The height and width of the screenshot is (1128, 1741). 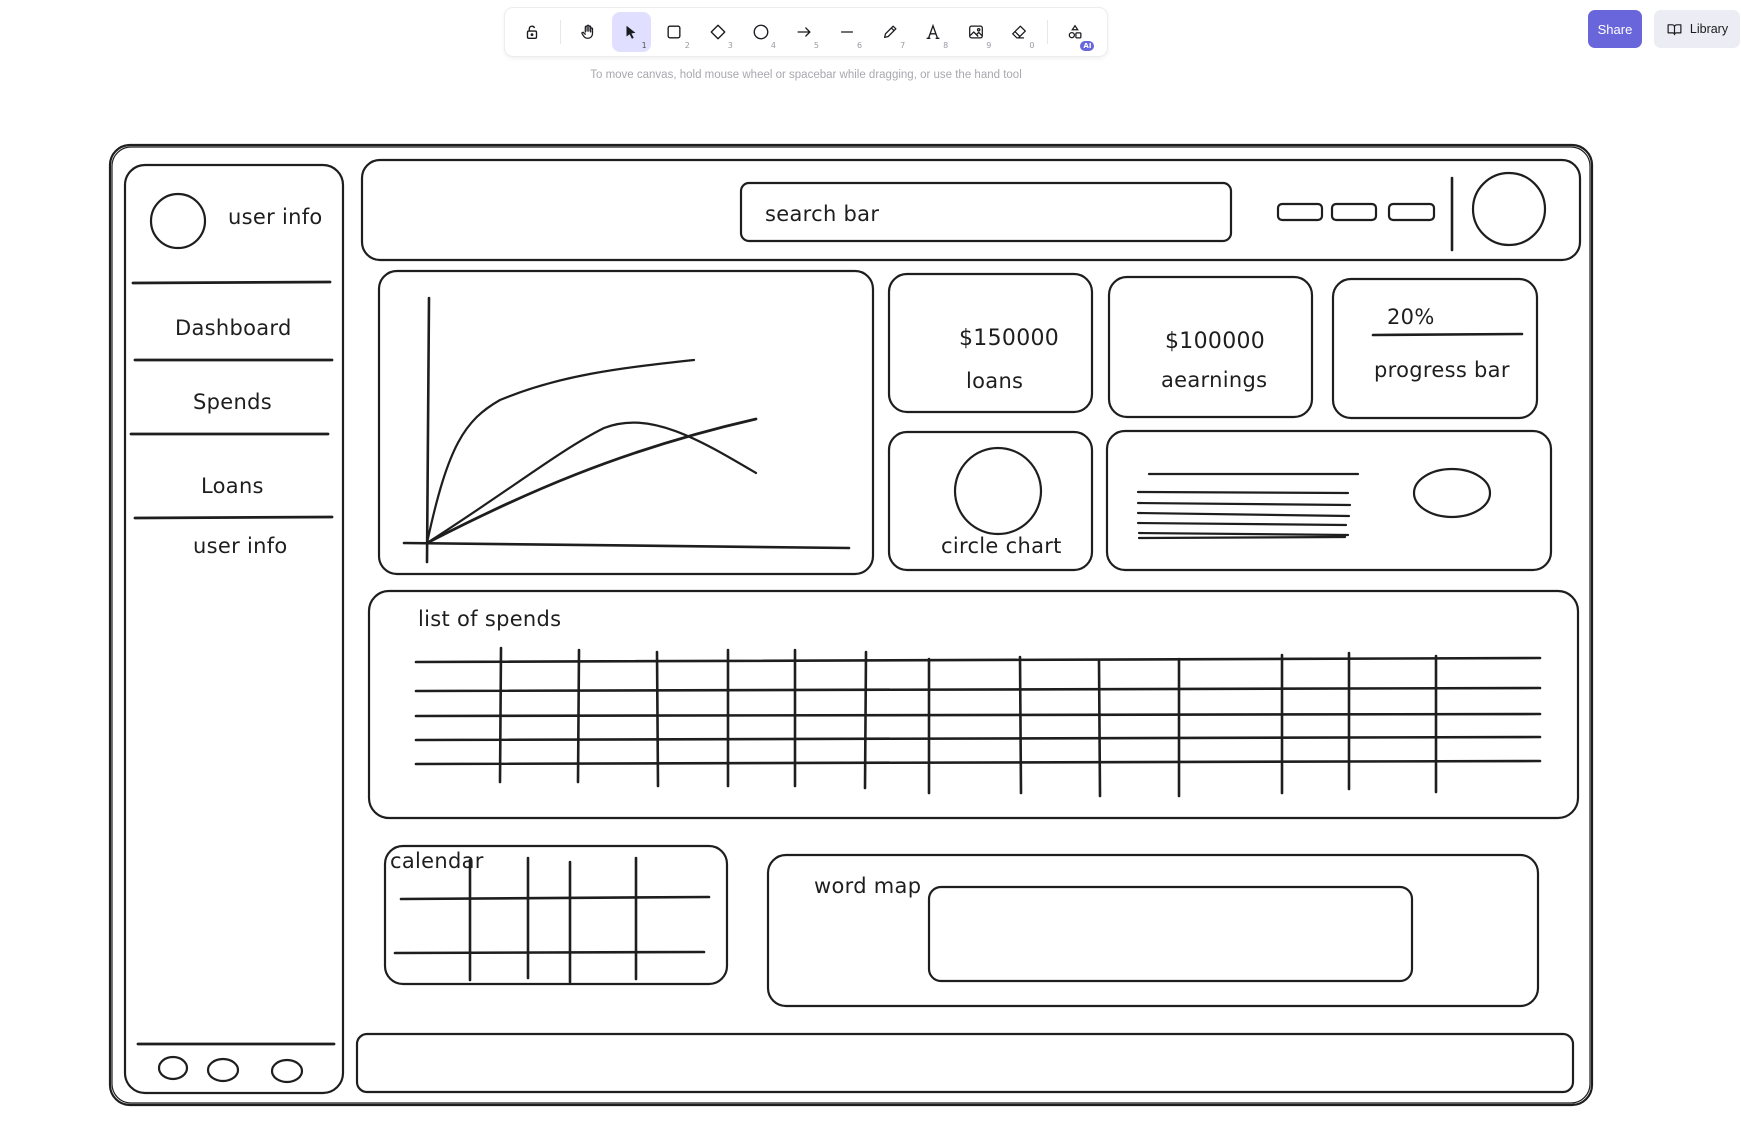 I want to click on topbar-frame, so click(x=971, y=210).